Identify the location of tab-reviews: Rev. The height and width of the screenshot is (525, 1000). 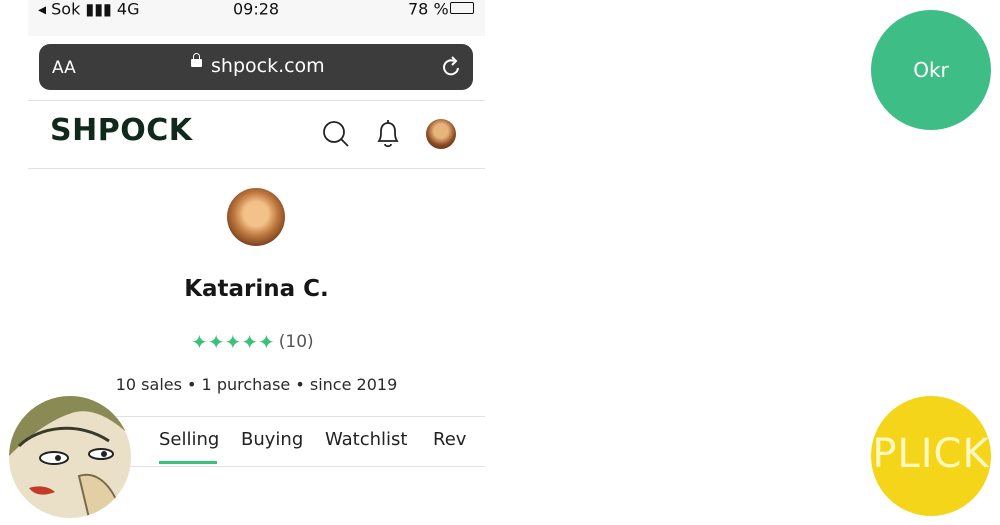
(449, 439).